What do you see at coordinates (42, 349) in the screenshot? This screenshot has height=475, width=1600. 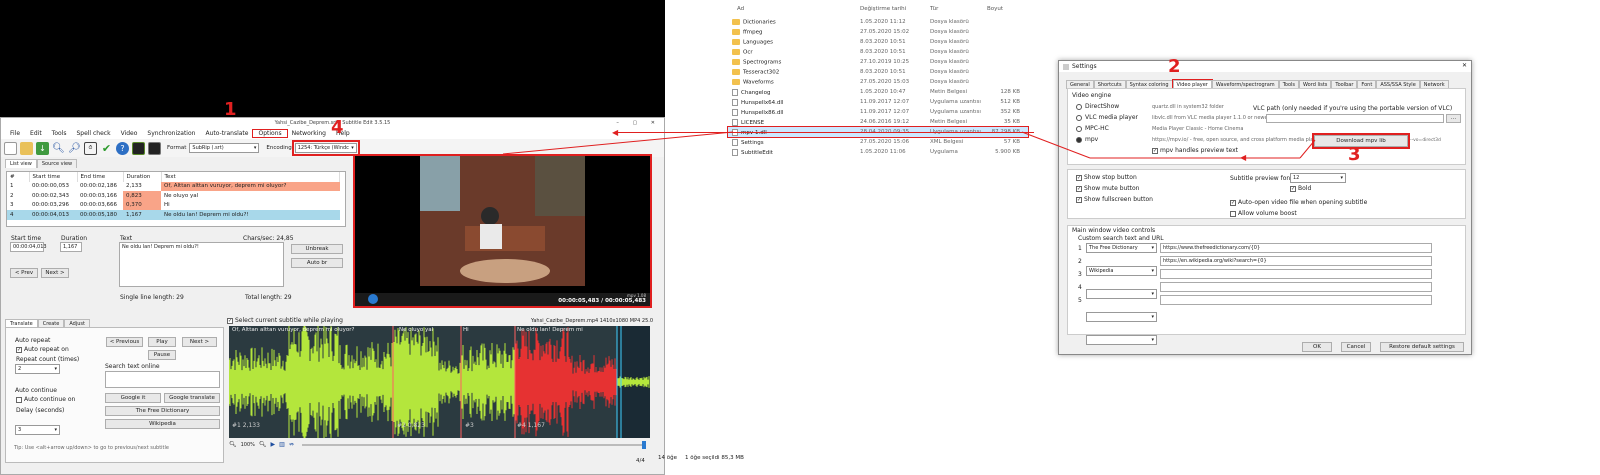 I see `auto-repeat-checkbox: ✓ Auto repeat on` at bounding box center [42, 349].